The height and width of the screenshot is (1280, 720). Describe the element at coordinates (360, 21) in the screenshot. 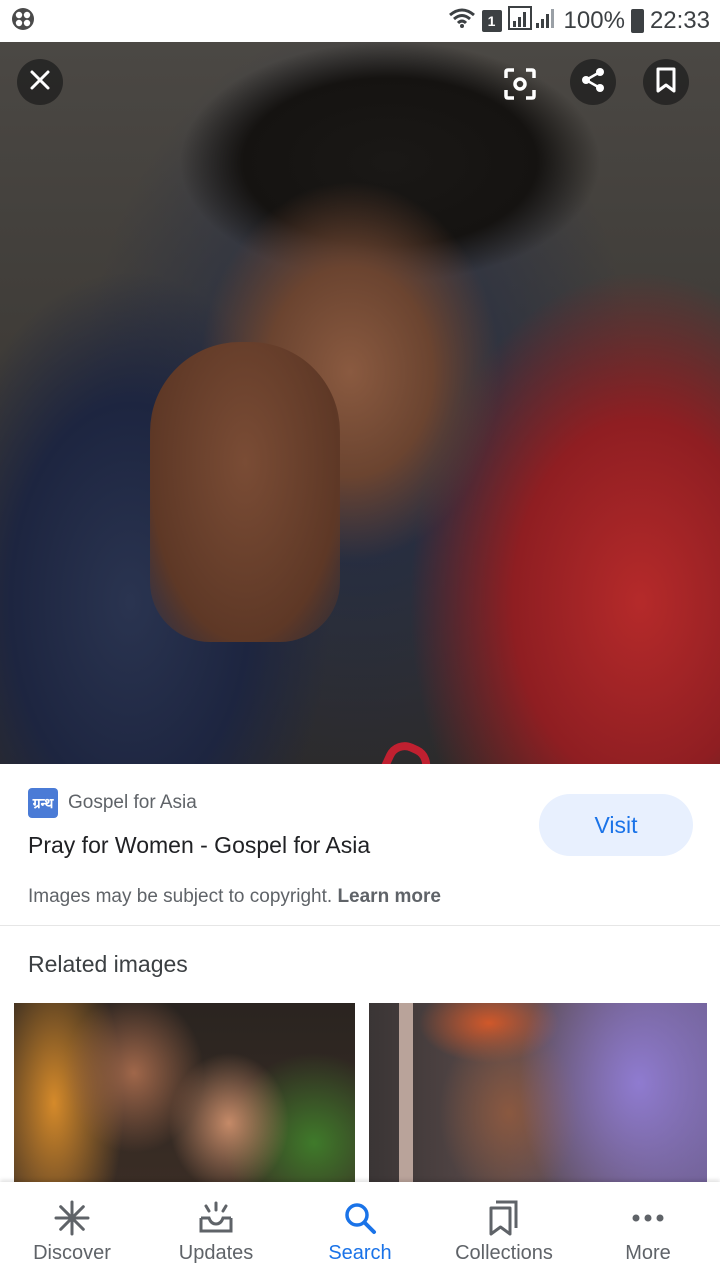

I see `status-bar: 1 100% 22:33` at that location.